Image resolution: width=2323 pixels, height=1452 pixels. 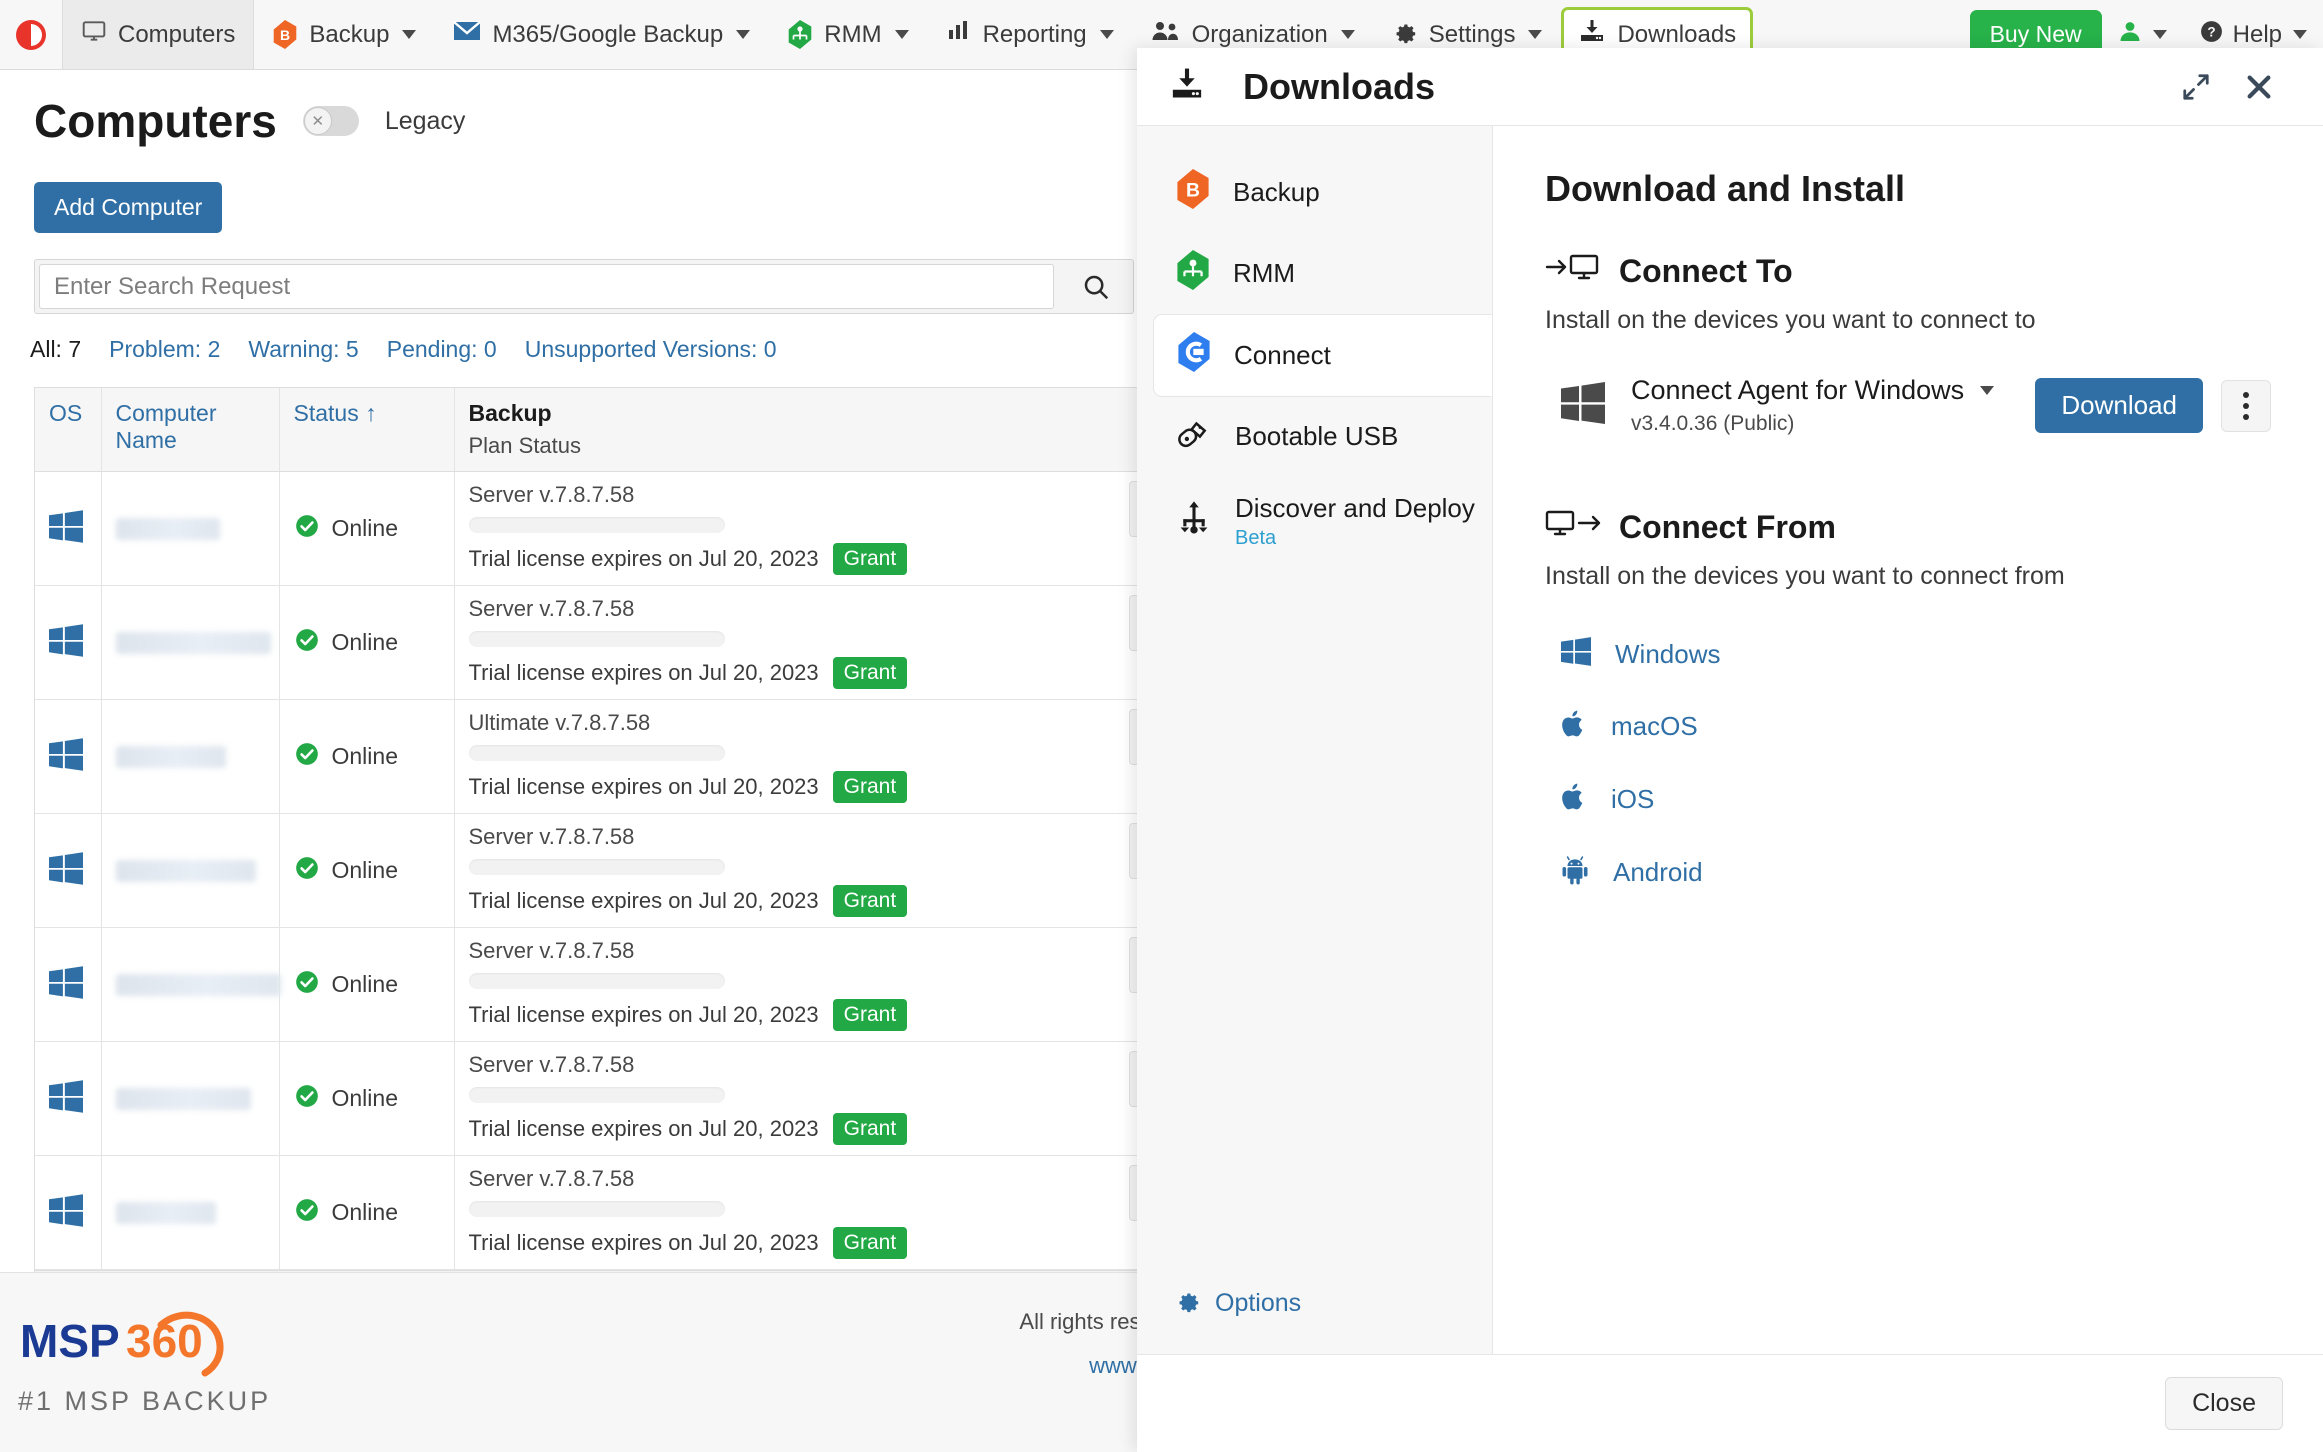 What do you see at coordinates (1314, 273) in the screenshot?
I see `sidebar-item-rmm: RMM` at bounding box center [1314, 273].